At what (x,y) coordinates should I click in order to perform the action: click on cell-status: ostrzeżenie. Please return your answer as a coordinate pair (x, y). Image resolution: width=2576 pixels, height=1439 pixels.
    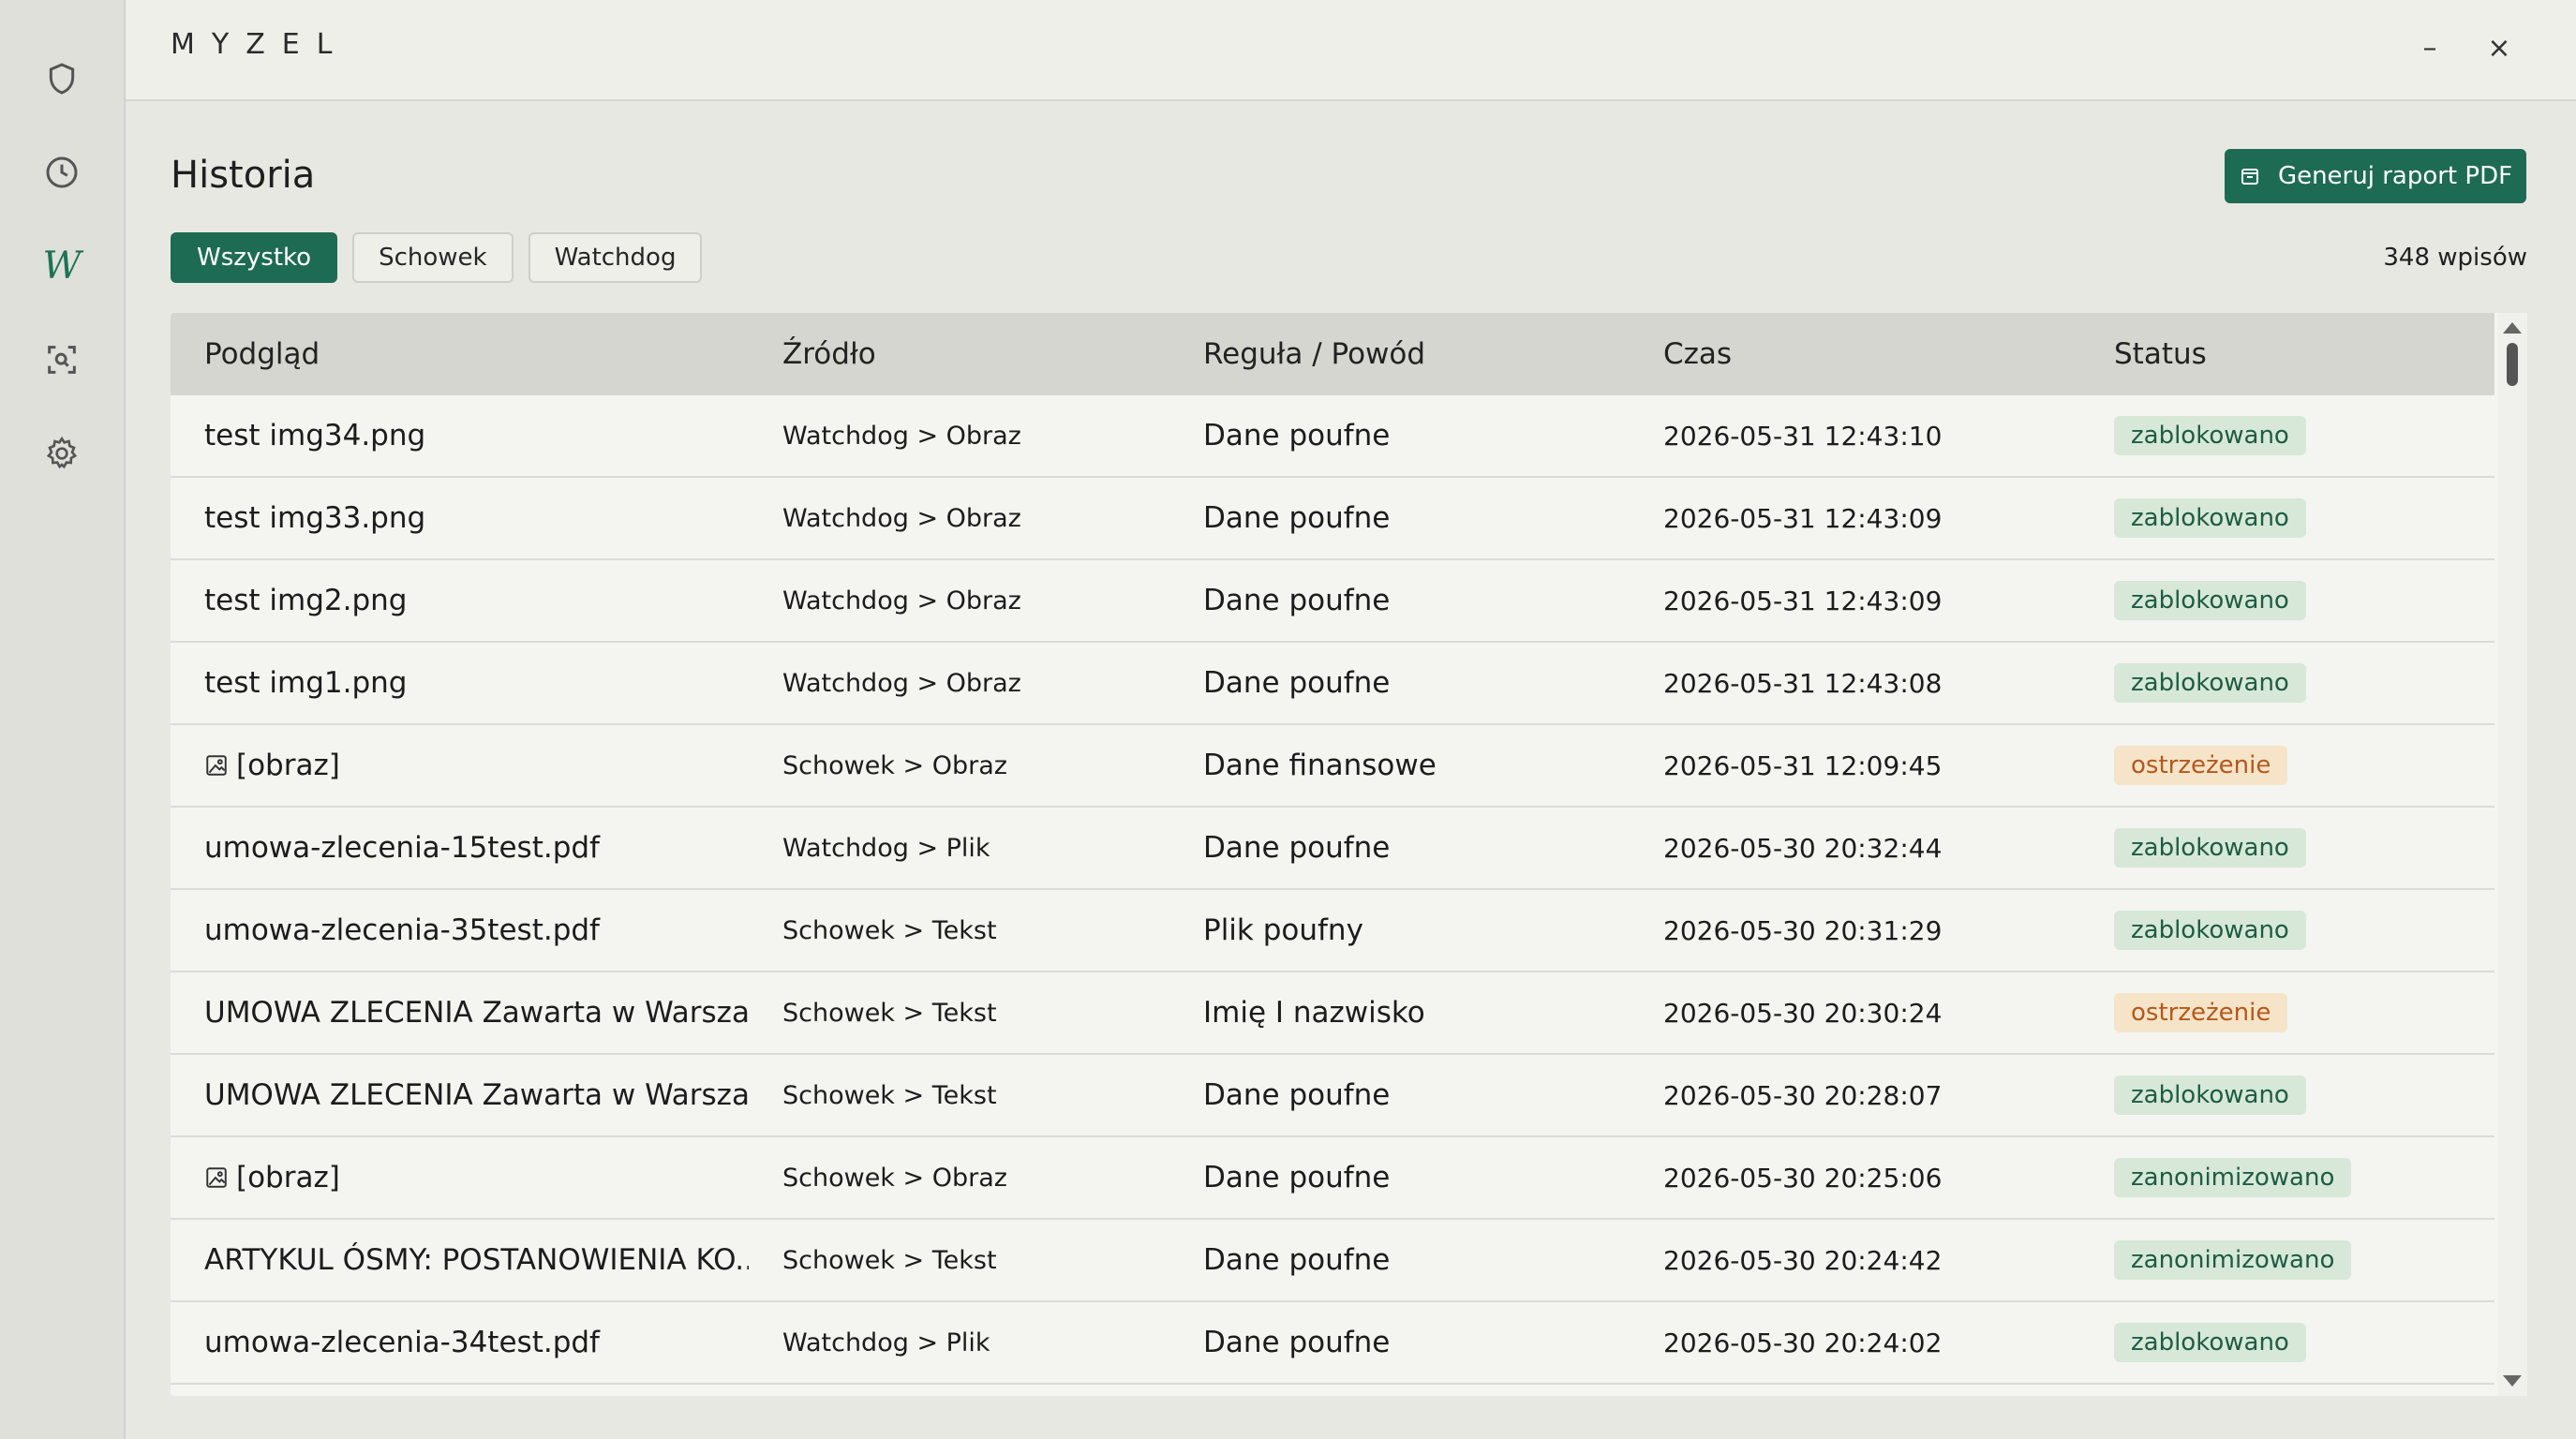
    Looking at the image, I should click on (2287, 766).